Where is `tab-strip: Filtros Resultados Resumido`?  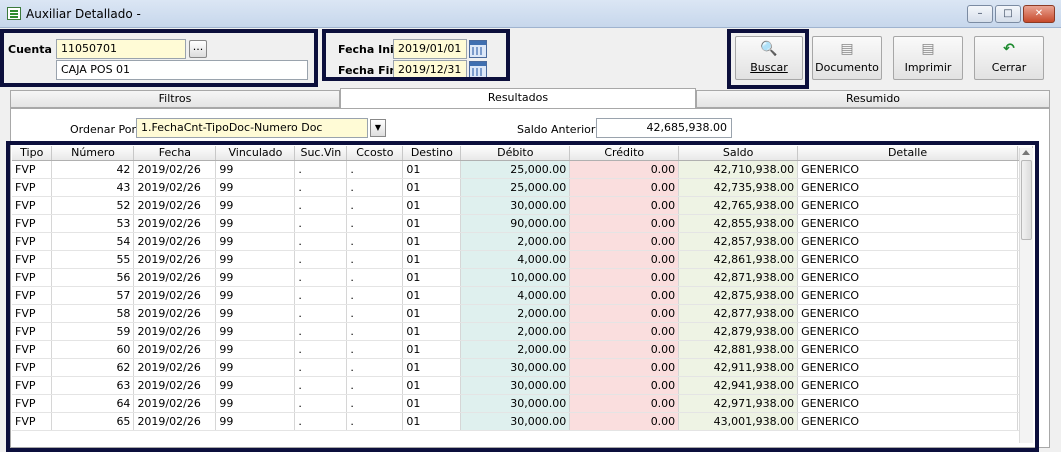 tab-strip: Filtros Resultados Resumido is located at coordinates (530, 98).